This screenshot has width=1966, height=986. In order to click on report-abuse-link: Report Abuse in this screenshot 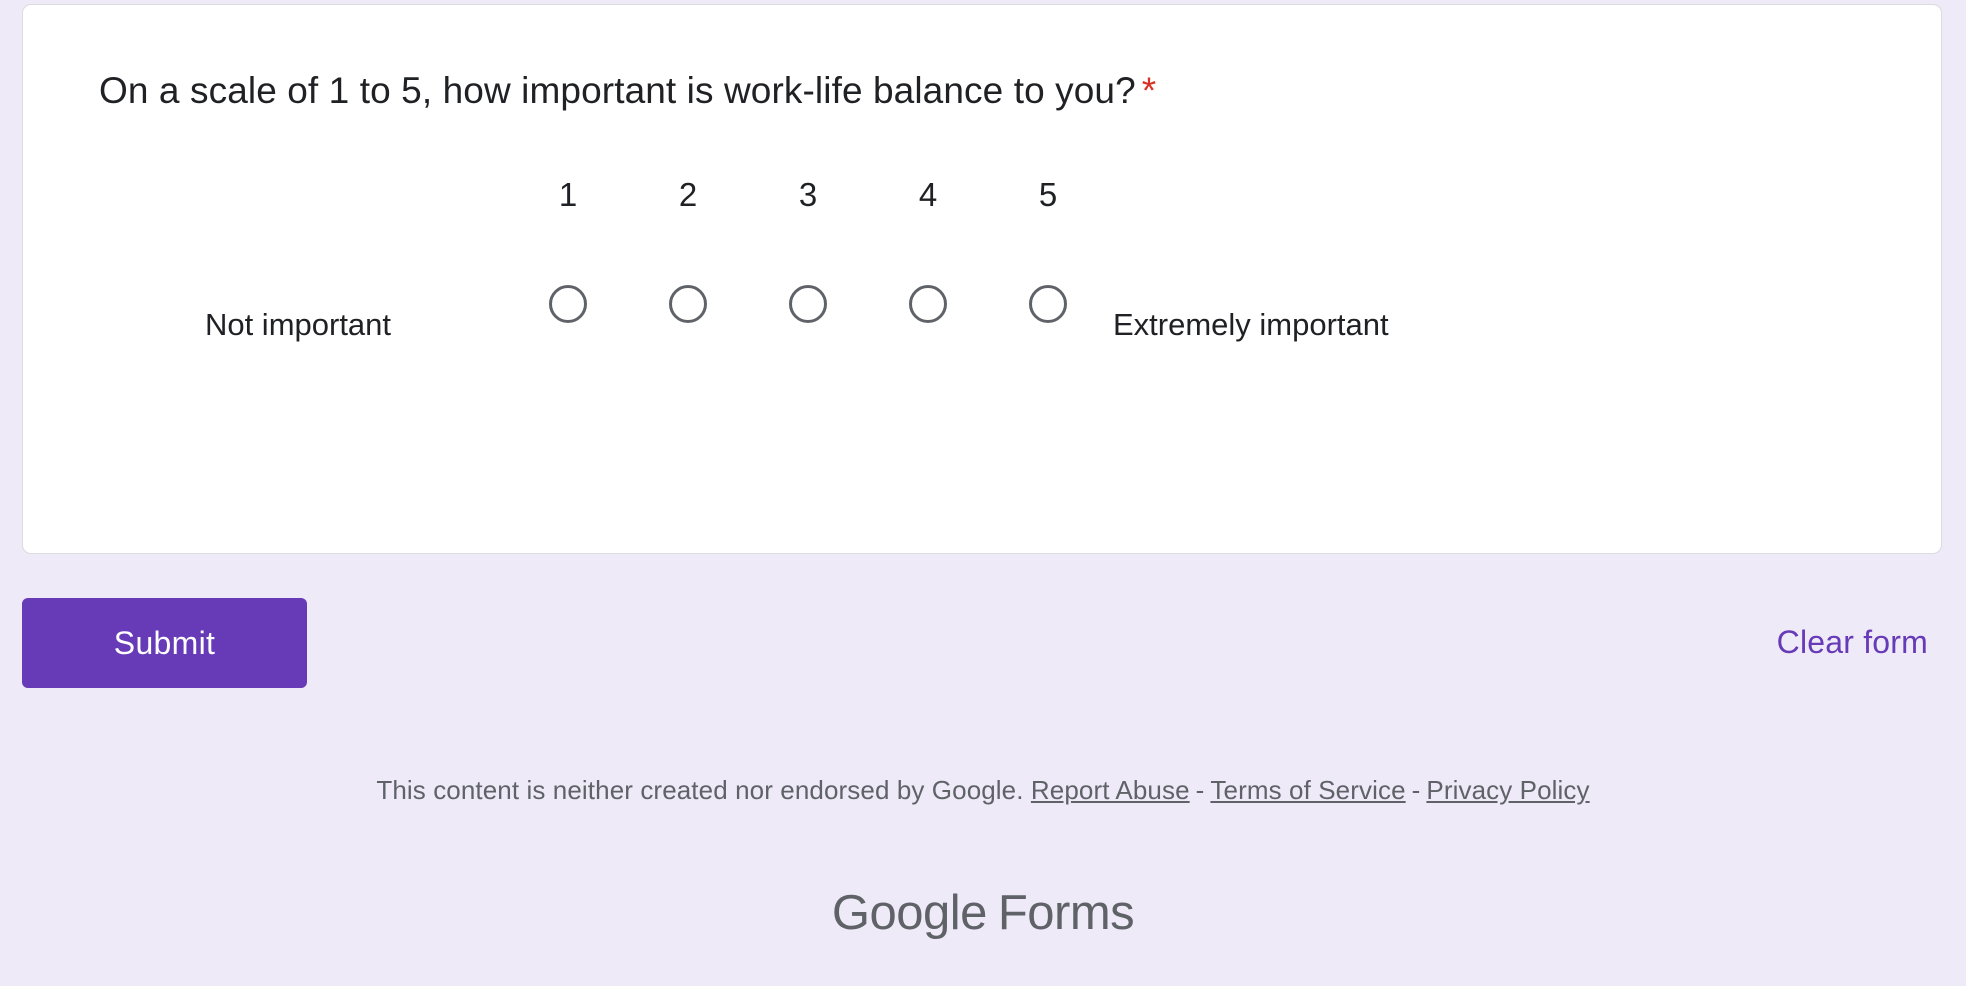, I will do `click(1110, 790)`.